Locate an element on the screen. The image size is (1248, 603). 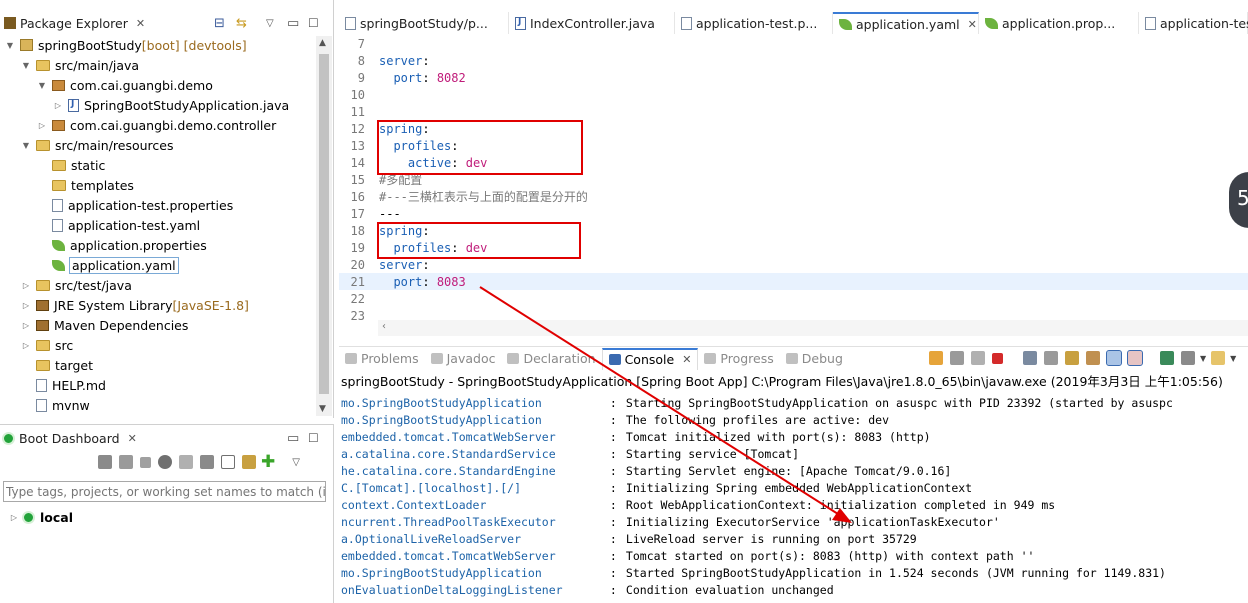
editor-tab: application.yaml ✕ is located at coordinates (906, 23).